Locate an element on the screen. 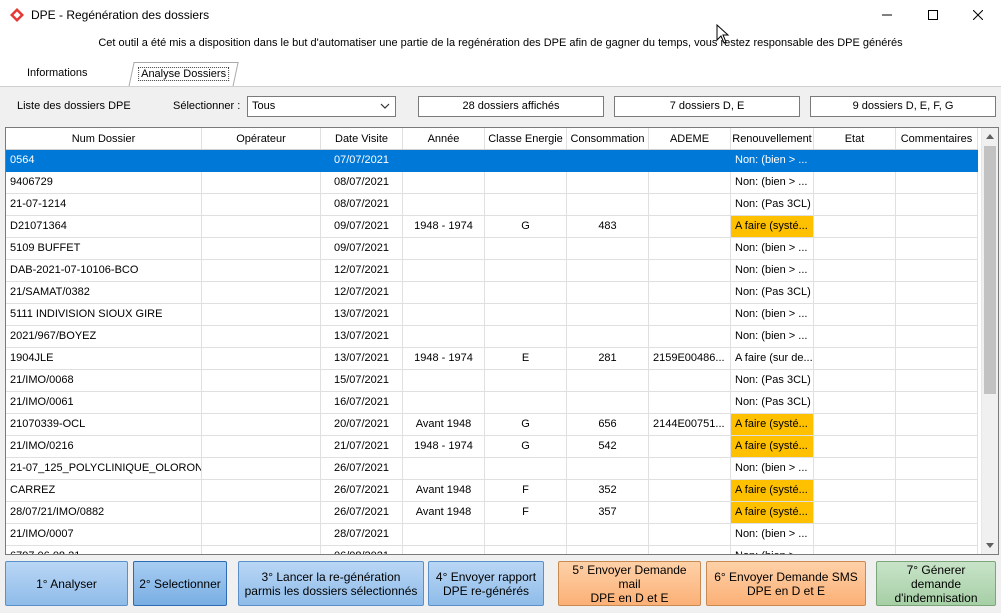 The image size is (1001, 613). count-de-box: 7 dossiers D, E is located at coordinates (707, 106).